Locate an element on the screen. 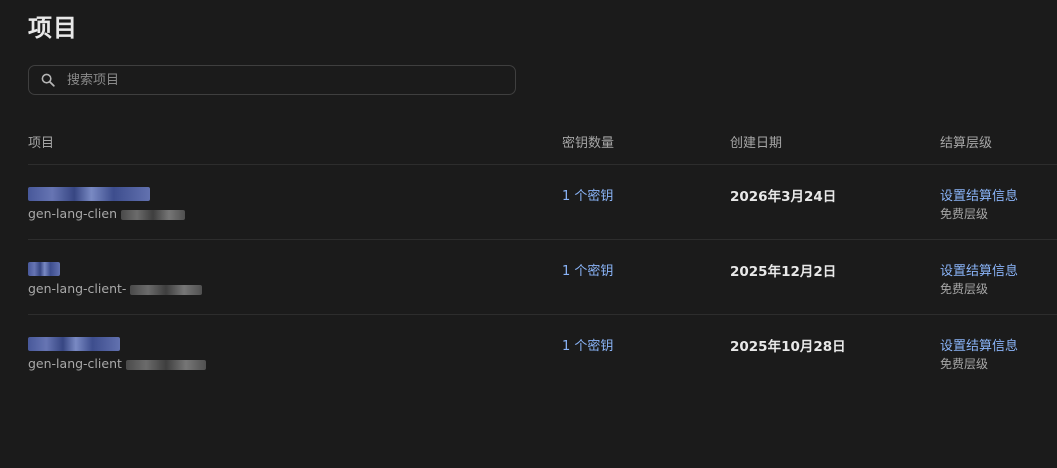 The width and height of the screenshot is (1057, 468). project-id: gen-lang-client is located at coordinates (117, 363).